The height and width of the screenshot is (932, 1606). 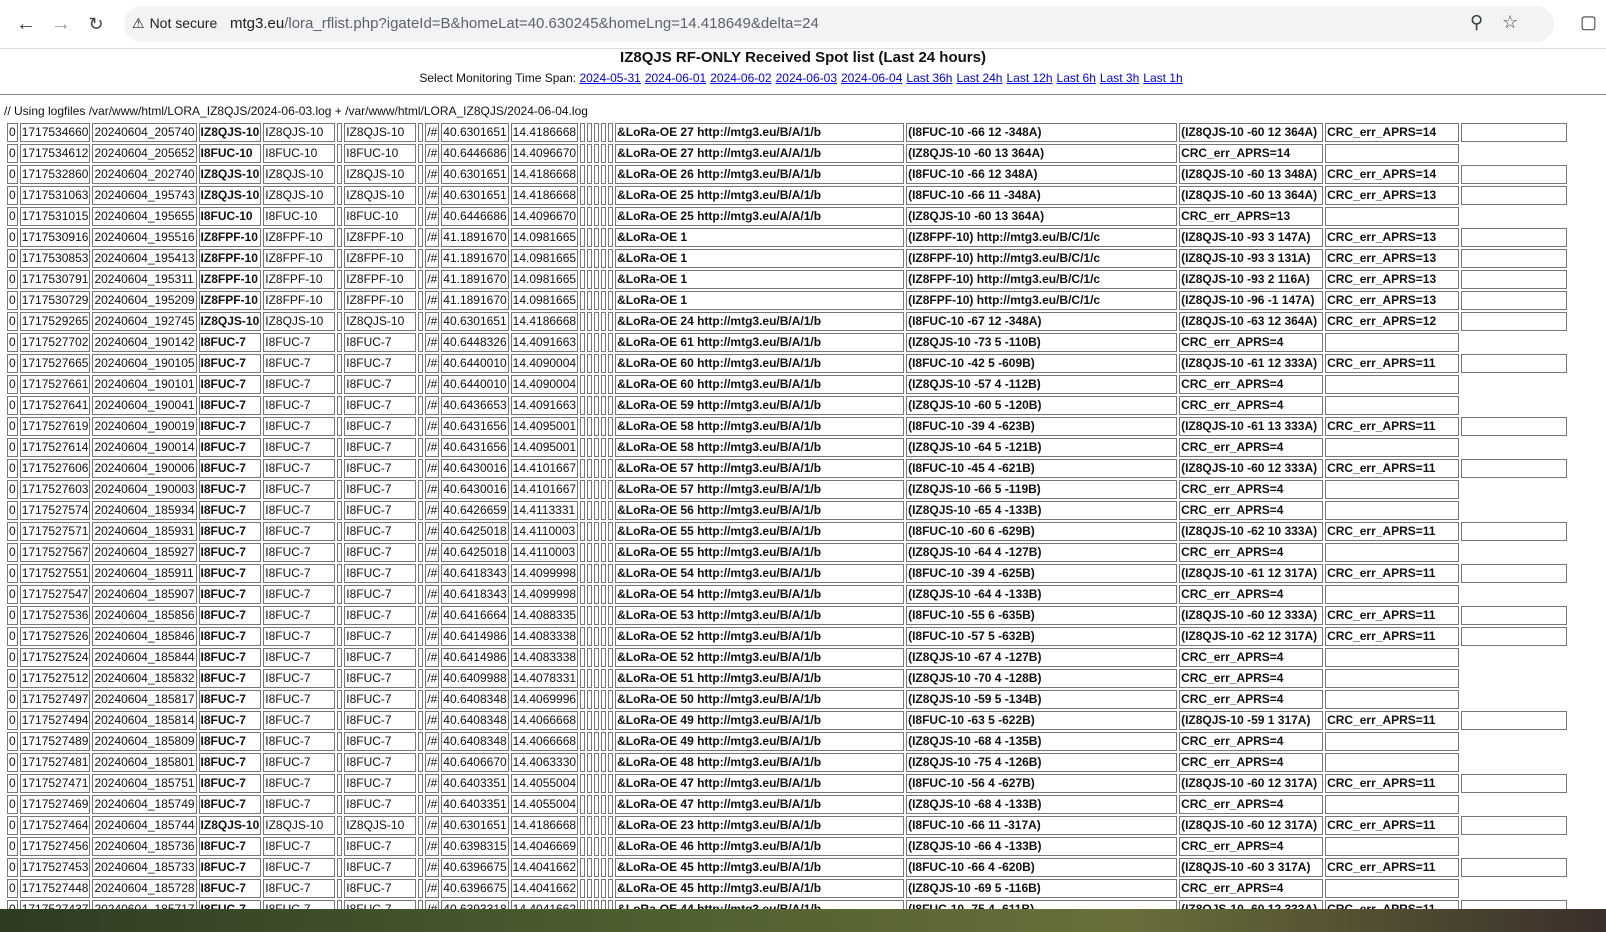 What do you see at coordinates (299, 237) in the screenshot?
I see `source-cell: IZ8FPF-10` at bounding box center [299, 237].